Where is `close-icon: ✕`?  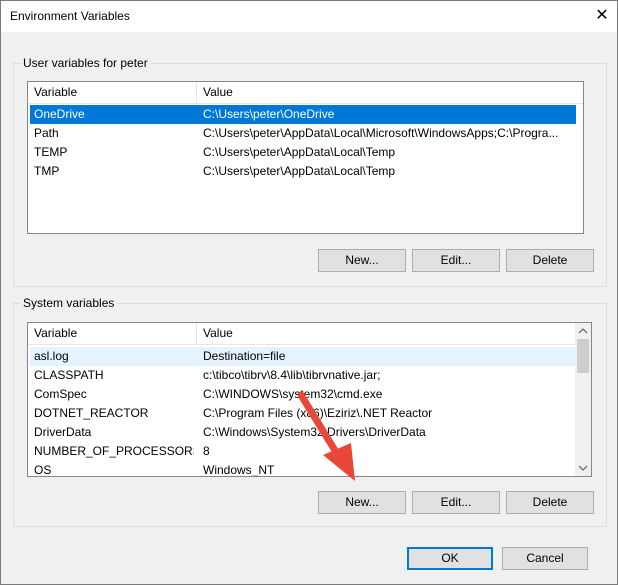 close-icon: ✕ is located at coordinates (602, 16).